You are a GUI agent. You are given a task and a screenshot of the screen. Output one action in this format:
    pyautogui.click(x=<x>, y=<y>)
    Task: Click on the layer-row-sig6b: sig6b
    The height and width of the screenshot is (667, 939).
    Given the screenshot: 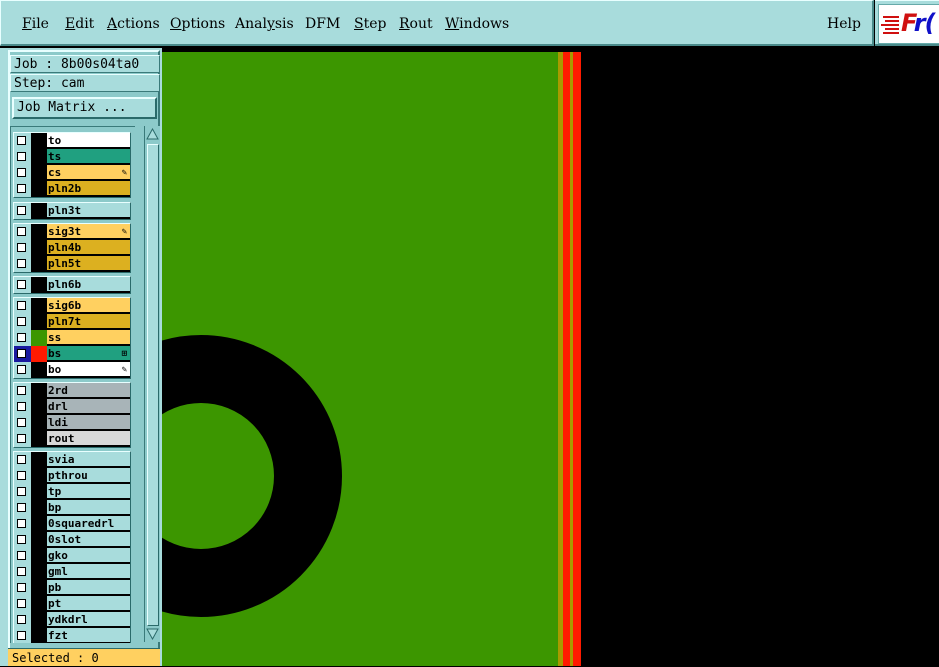 What is the action you would take?
    pyautogui.click(x=72, y=306)
    